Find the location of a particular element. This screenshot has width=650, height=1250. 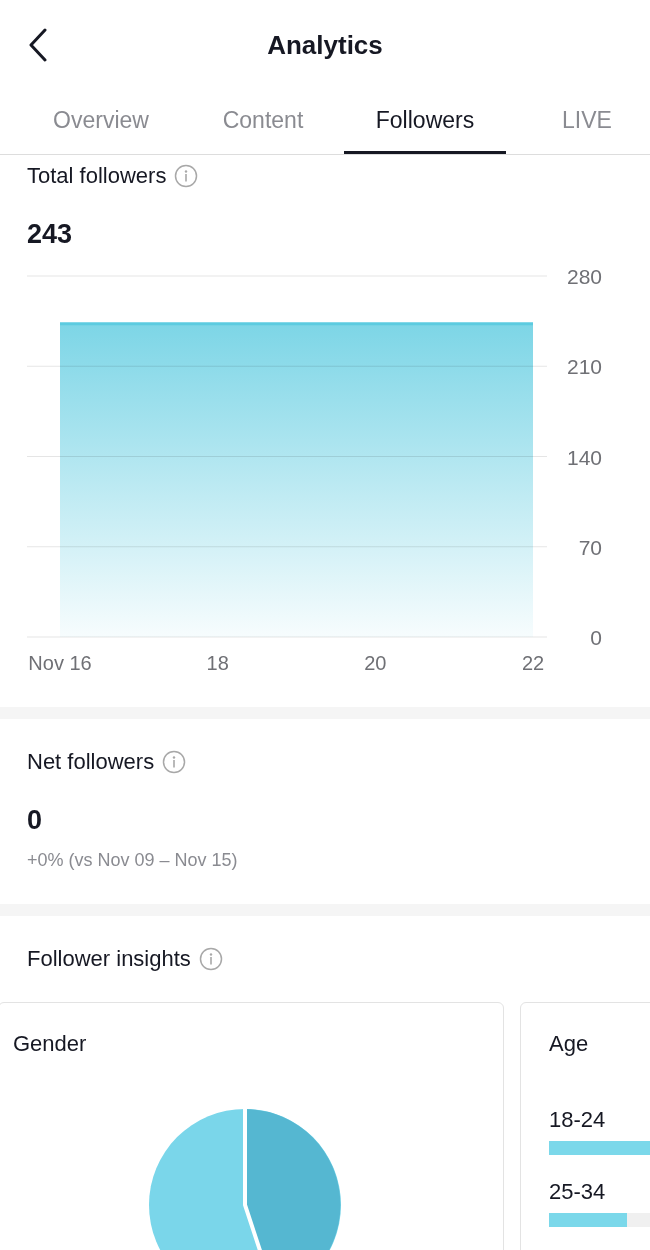

tab: Overview is located at coordinates (101, 122).